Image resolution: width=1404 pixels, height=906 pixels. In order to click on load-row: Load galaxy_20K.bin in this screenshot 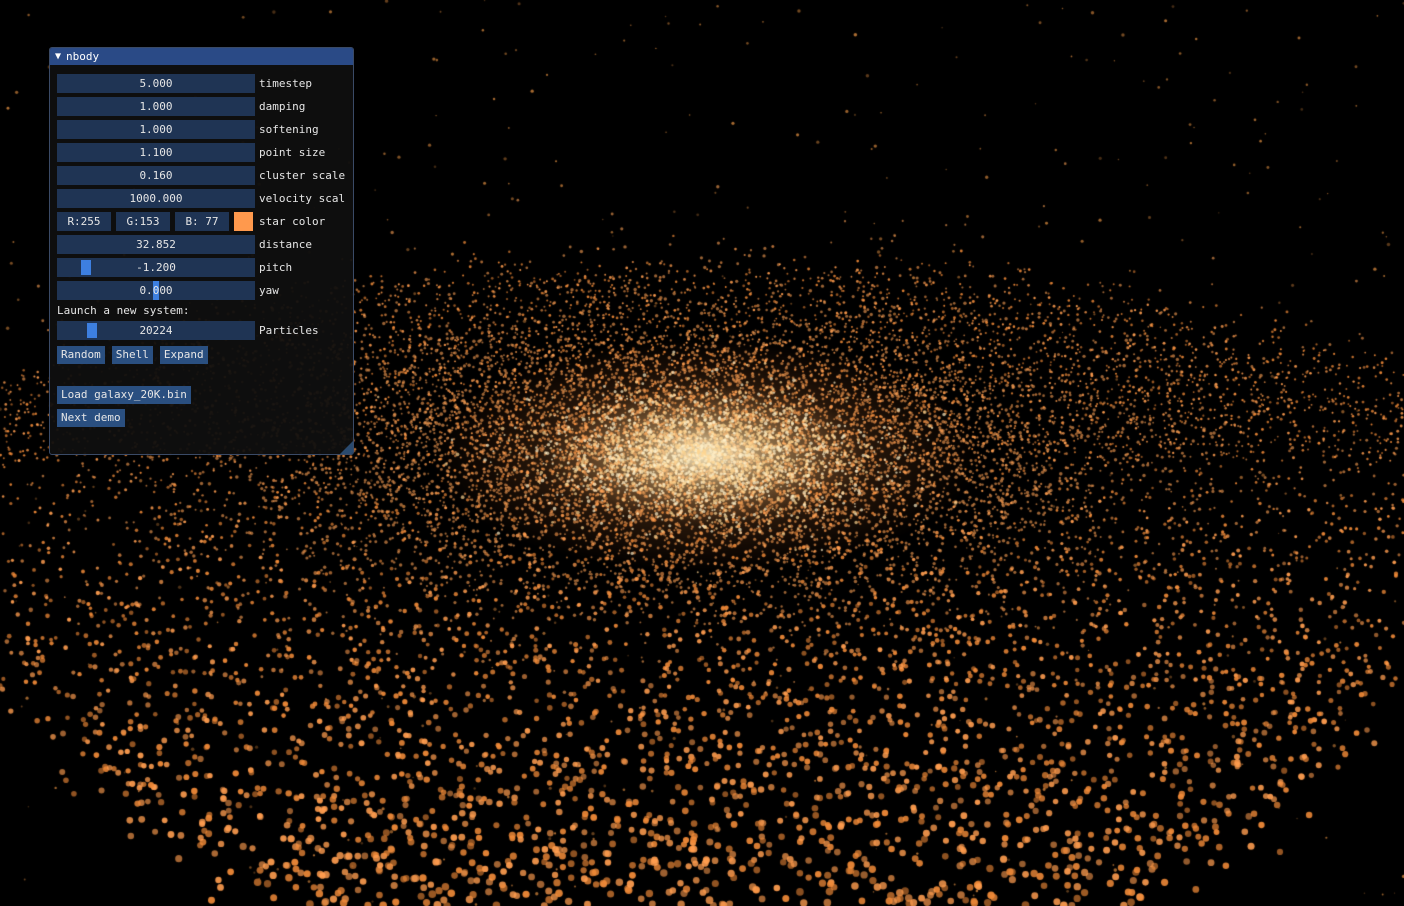, I will do `click(127, 394)`.